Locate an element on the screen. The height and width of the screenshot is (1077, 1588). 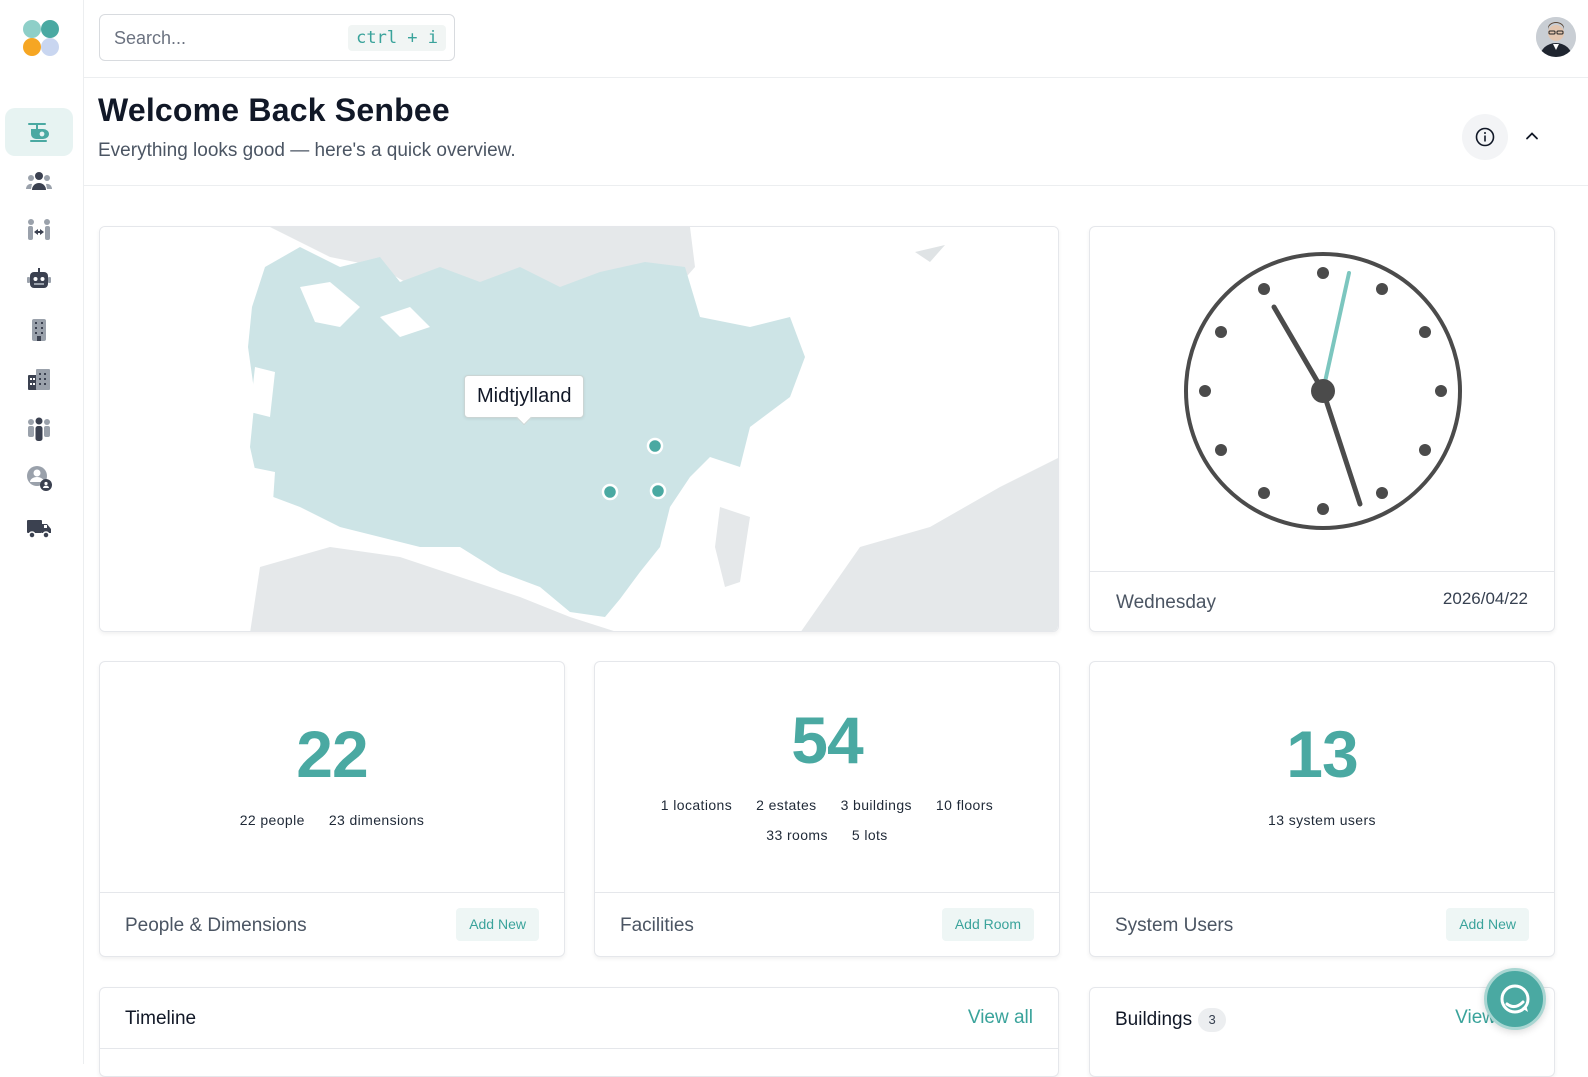
chat-button is located at coordinates (1515, 999).